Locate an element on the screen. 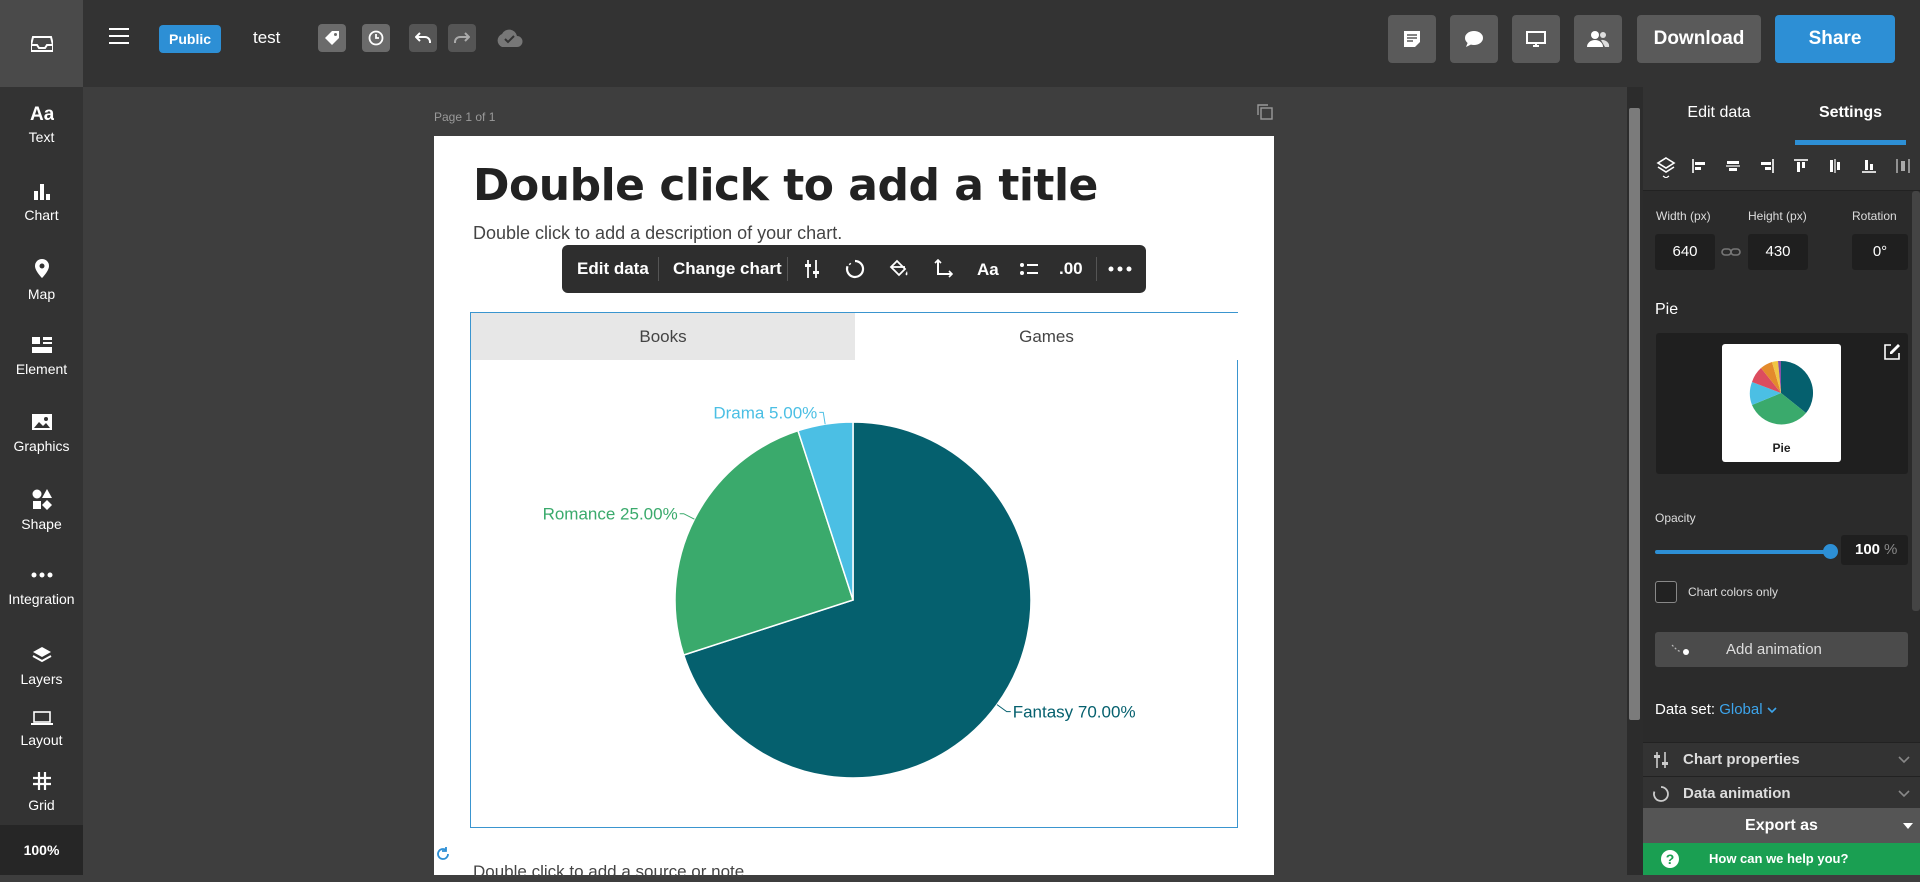 The height and width of the screenshot is (882, 1920). sidebar-item-integration: Integration is located at coordinates (41, 586).